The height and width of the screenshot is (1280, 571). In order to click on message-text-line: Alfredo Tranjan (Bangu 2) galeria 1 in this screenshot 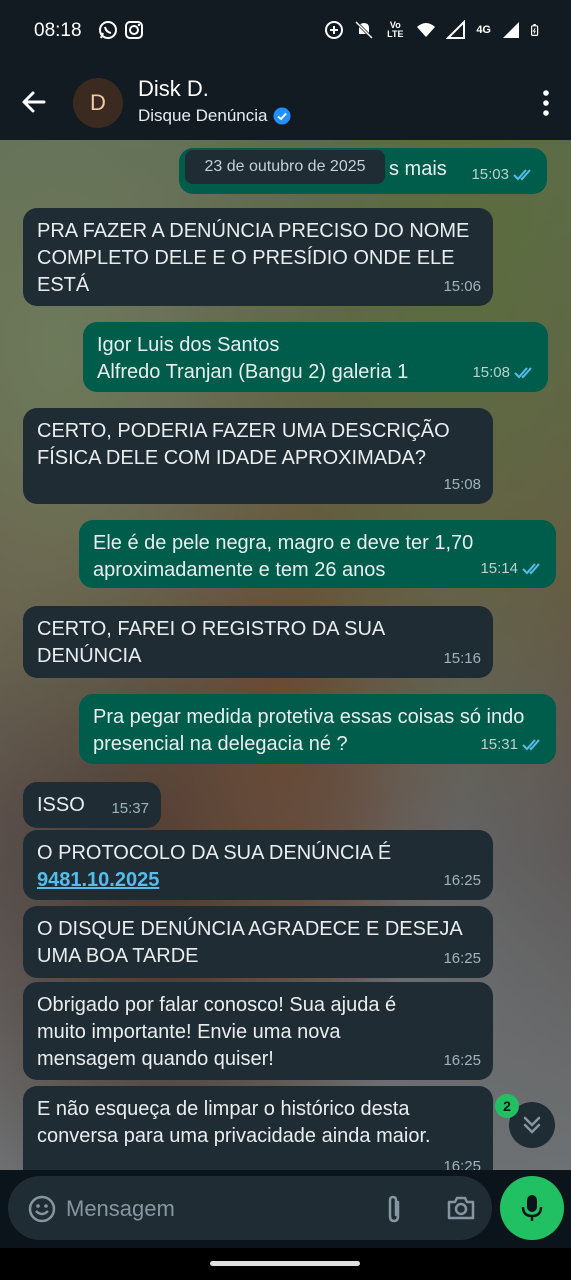, I will do `click(253, 372)`.